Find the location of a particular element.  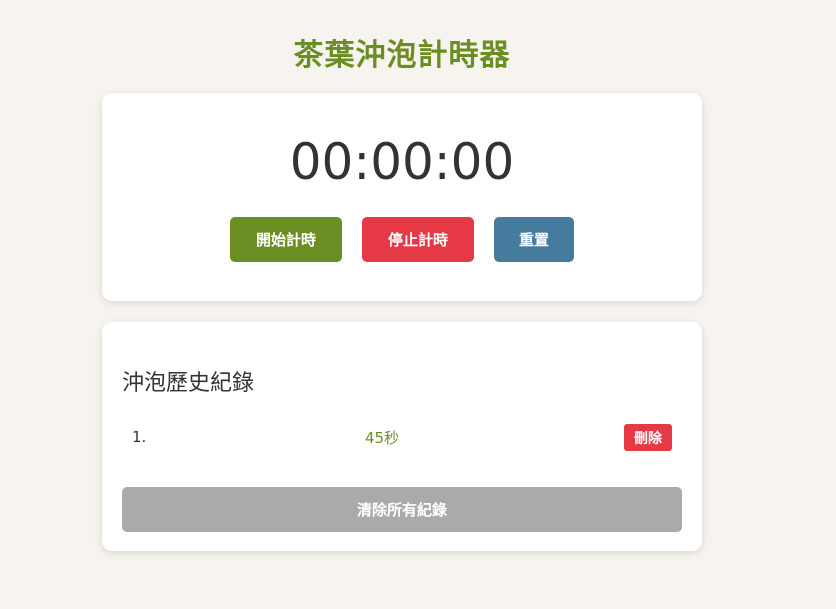

page-title: 茶葉沖泡計時器 is located at coordinates (402, 55).